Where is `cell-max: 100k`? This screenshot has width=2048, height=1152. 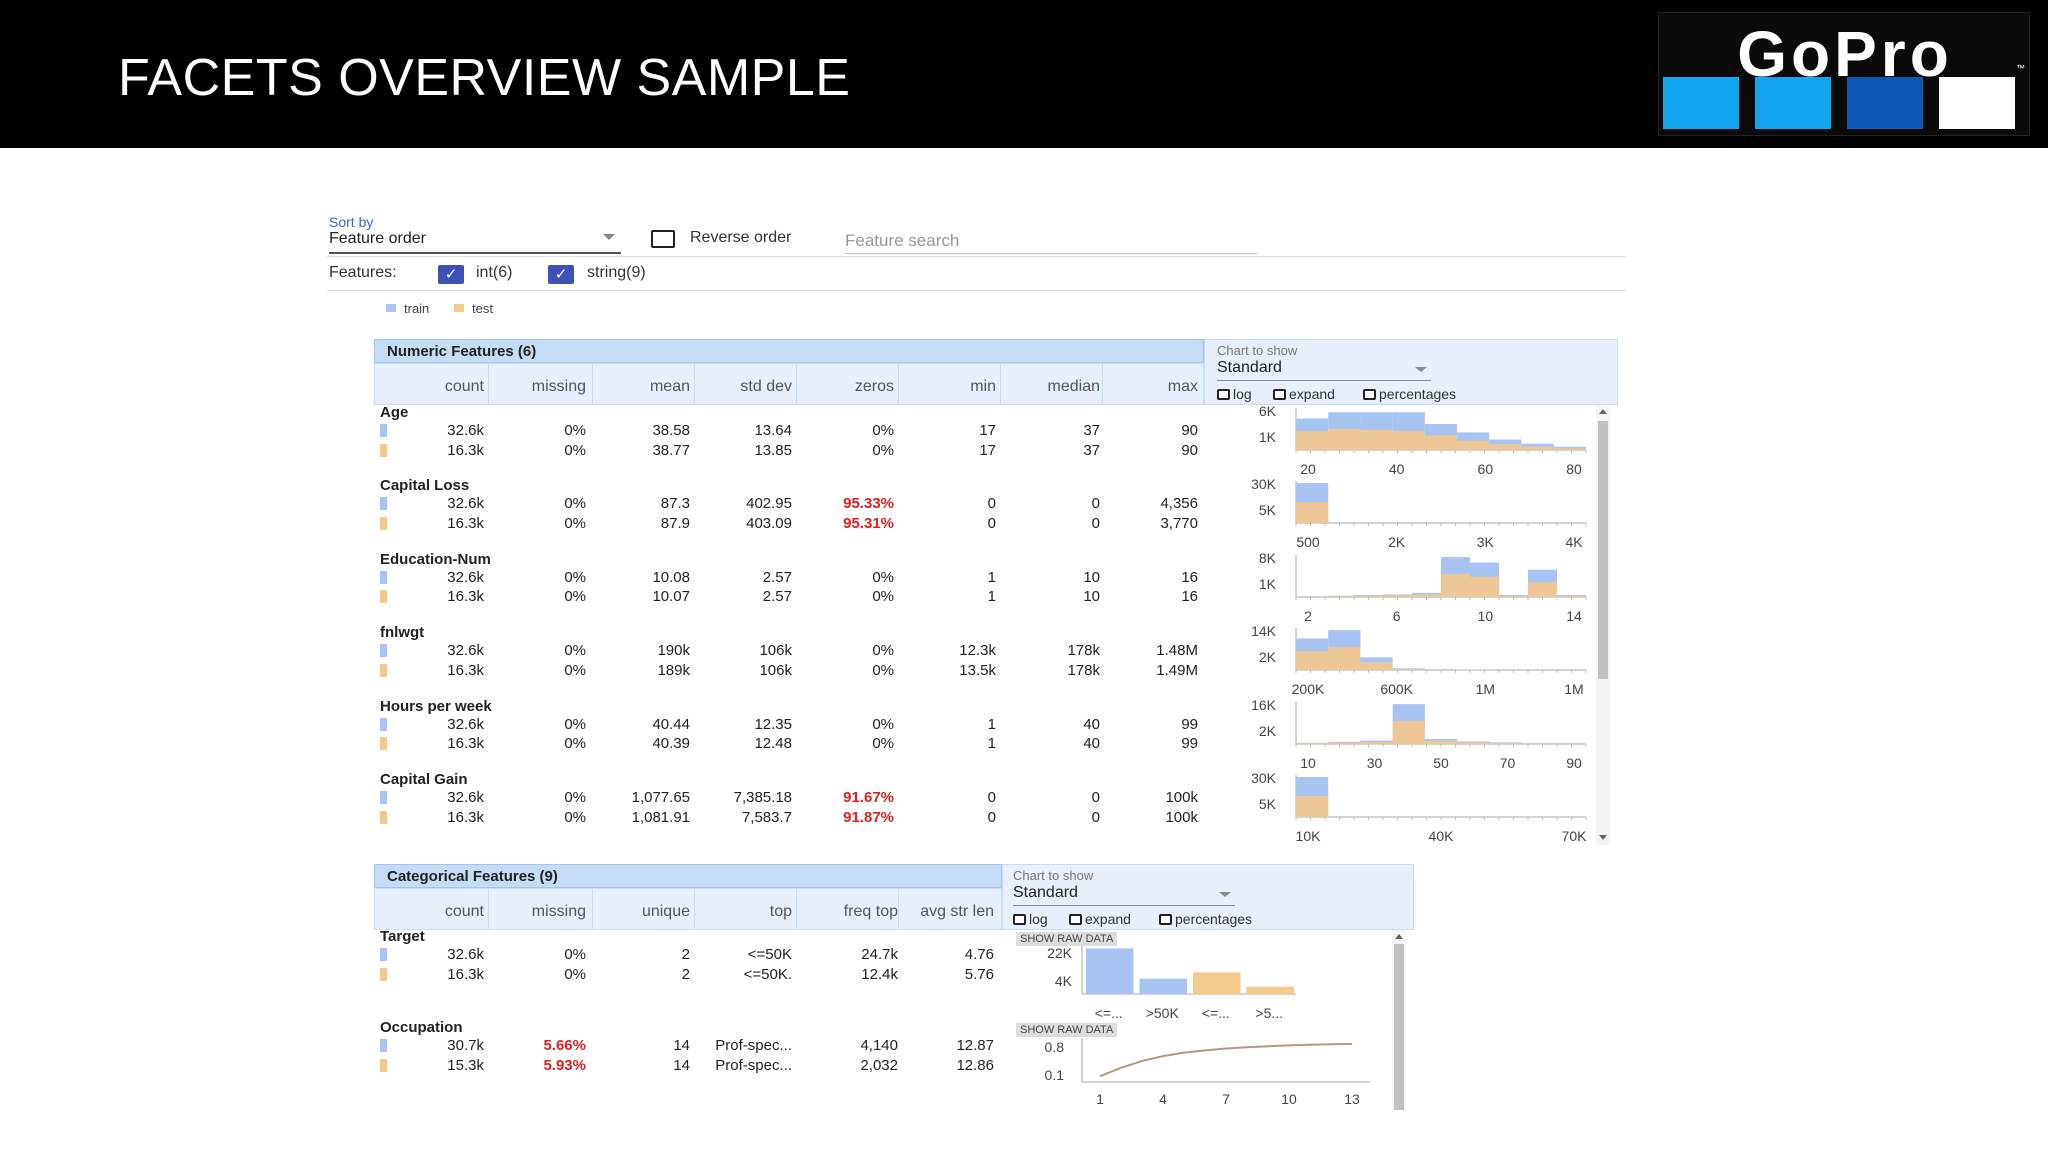 cell-max: 100k is located at coordinates (1181, 797).